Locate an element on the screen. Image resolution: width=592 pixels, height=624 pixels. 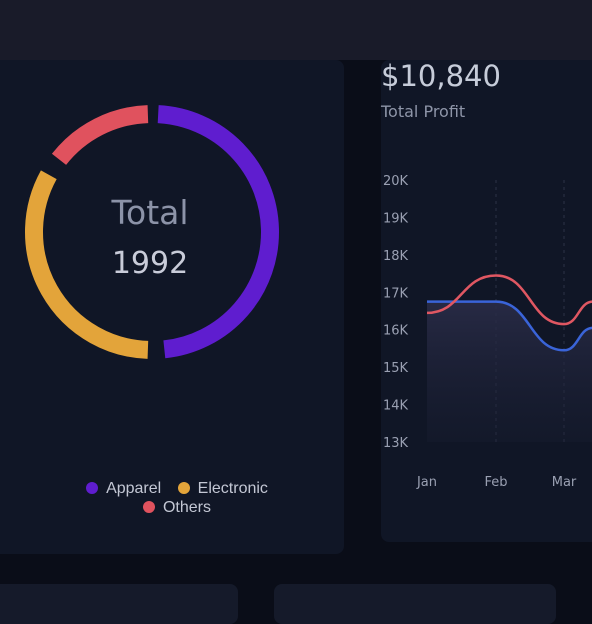
x-tick-label: Jan is located at coordinates (426, 482).